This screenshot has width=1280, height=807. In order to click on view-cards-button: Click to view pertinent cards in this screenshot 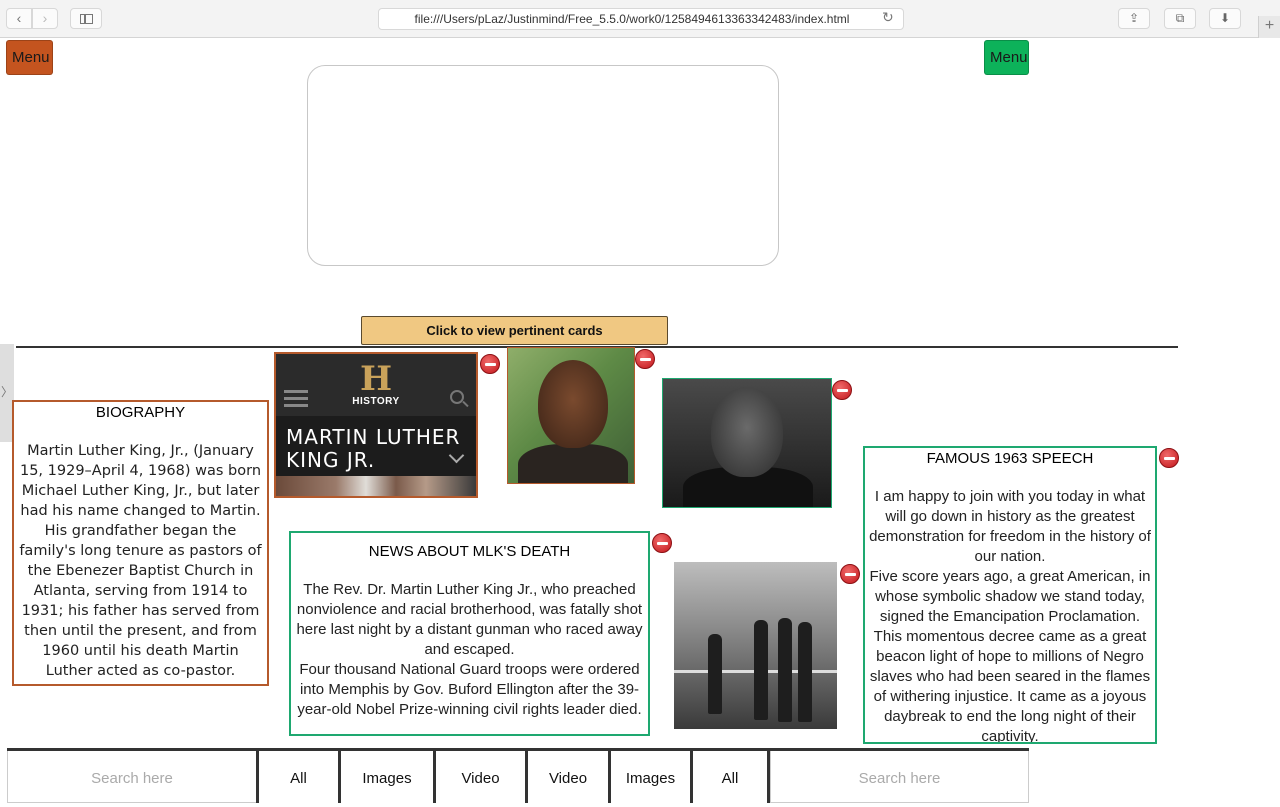, I will do `click(514, 330)`.